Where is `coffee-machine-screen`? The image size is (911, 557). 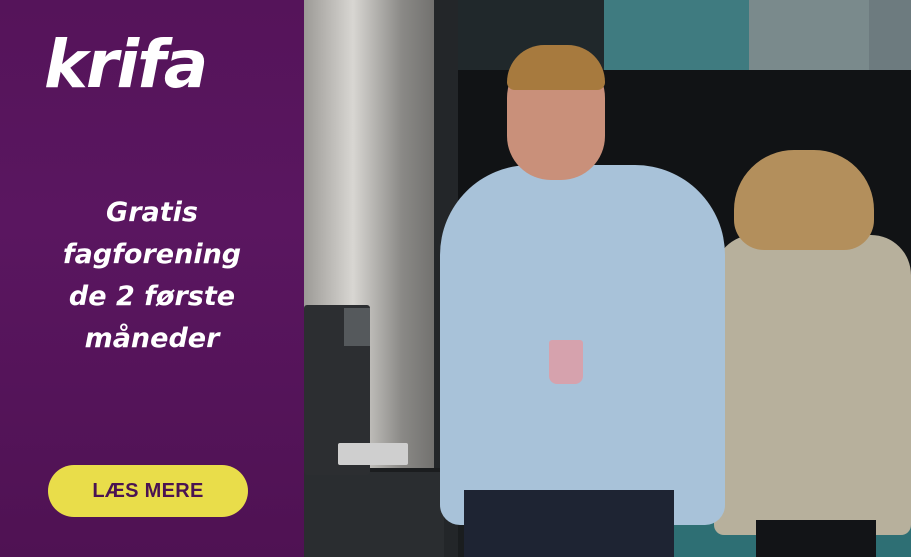 coffee-machine-screen is located at coordinates (357, 327).